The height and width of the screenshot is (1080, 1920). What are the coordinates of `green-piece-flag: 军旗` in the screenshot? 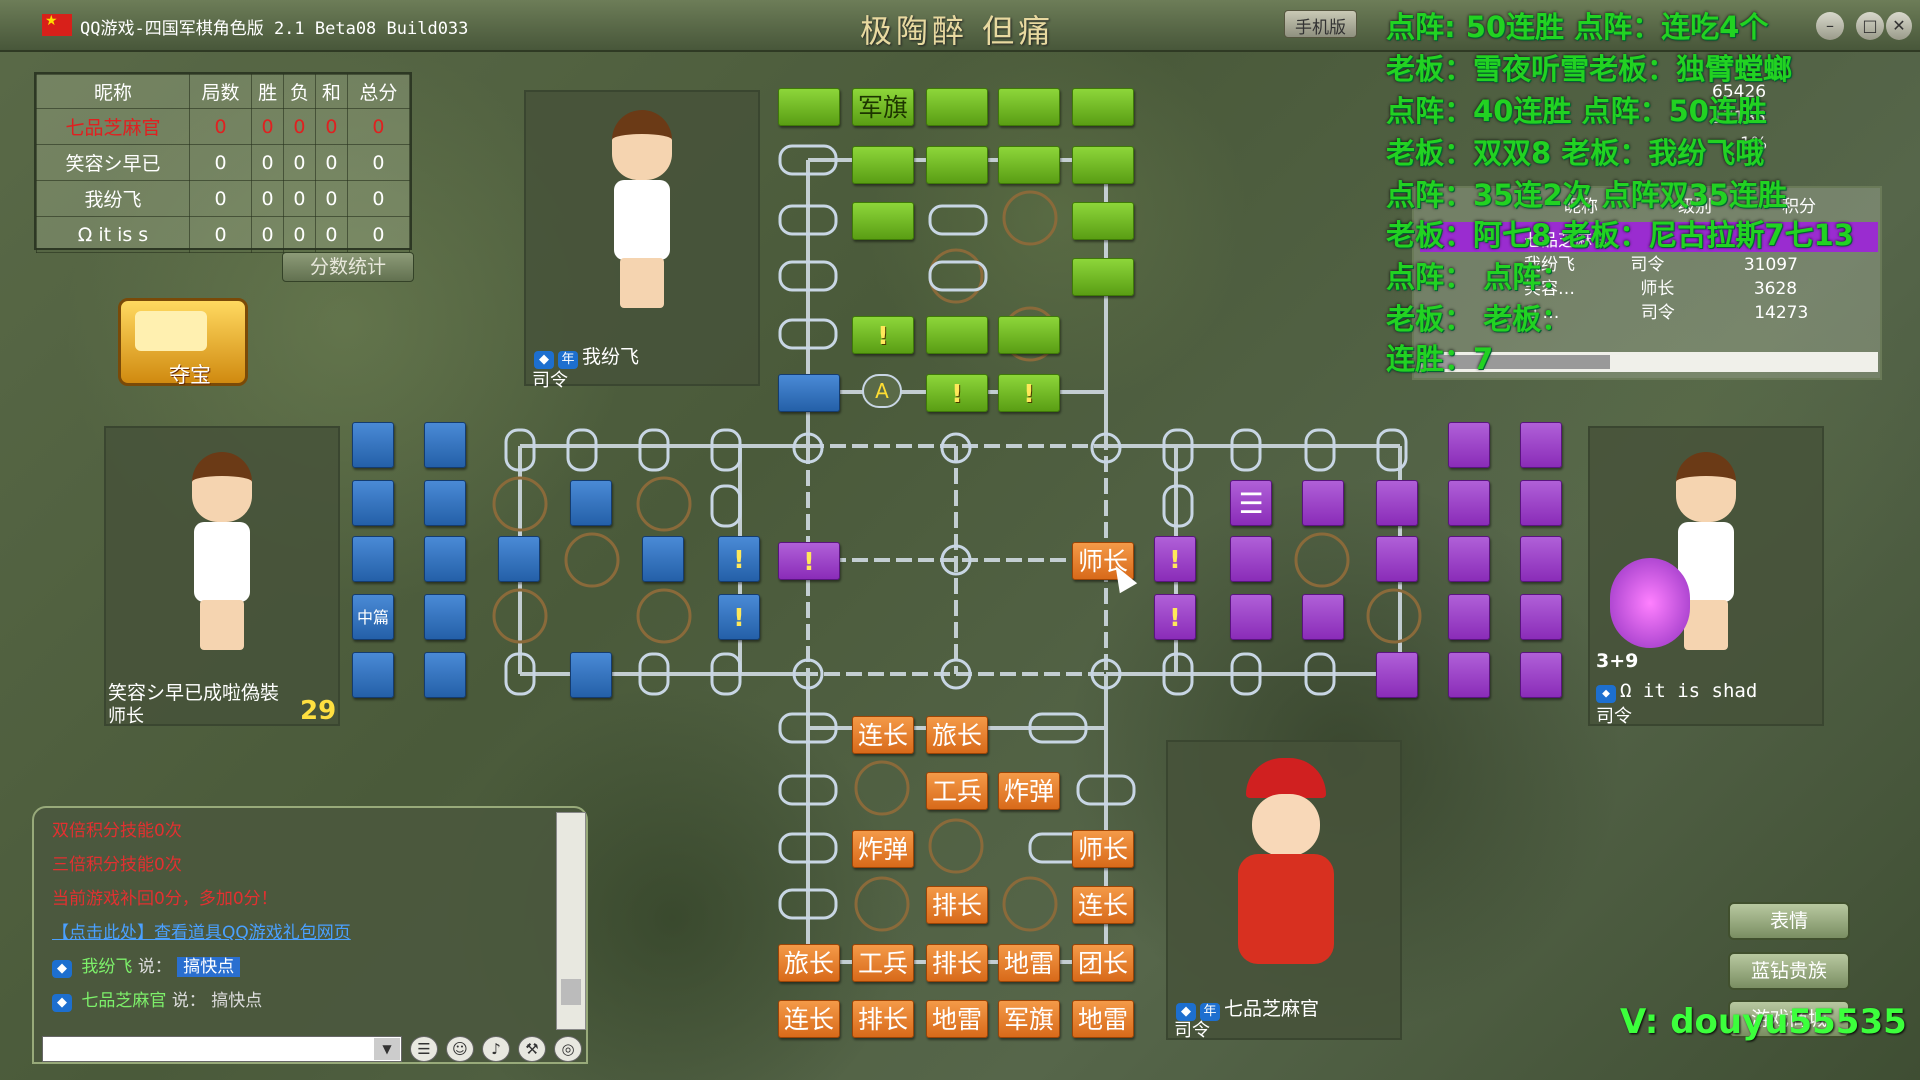 It's located at (883, 107).